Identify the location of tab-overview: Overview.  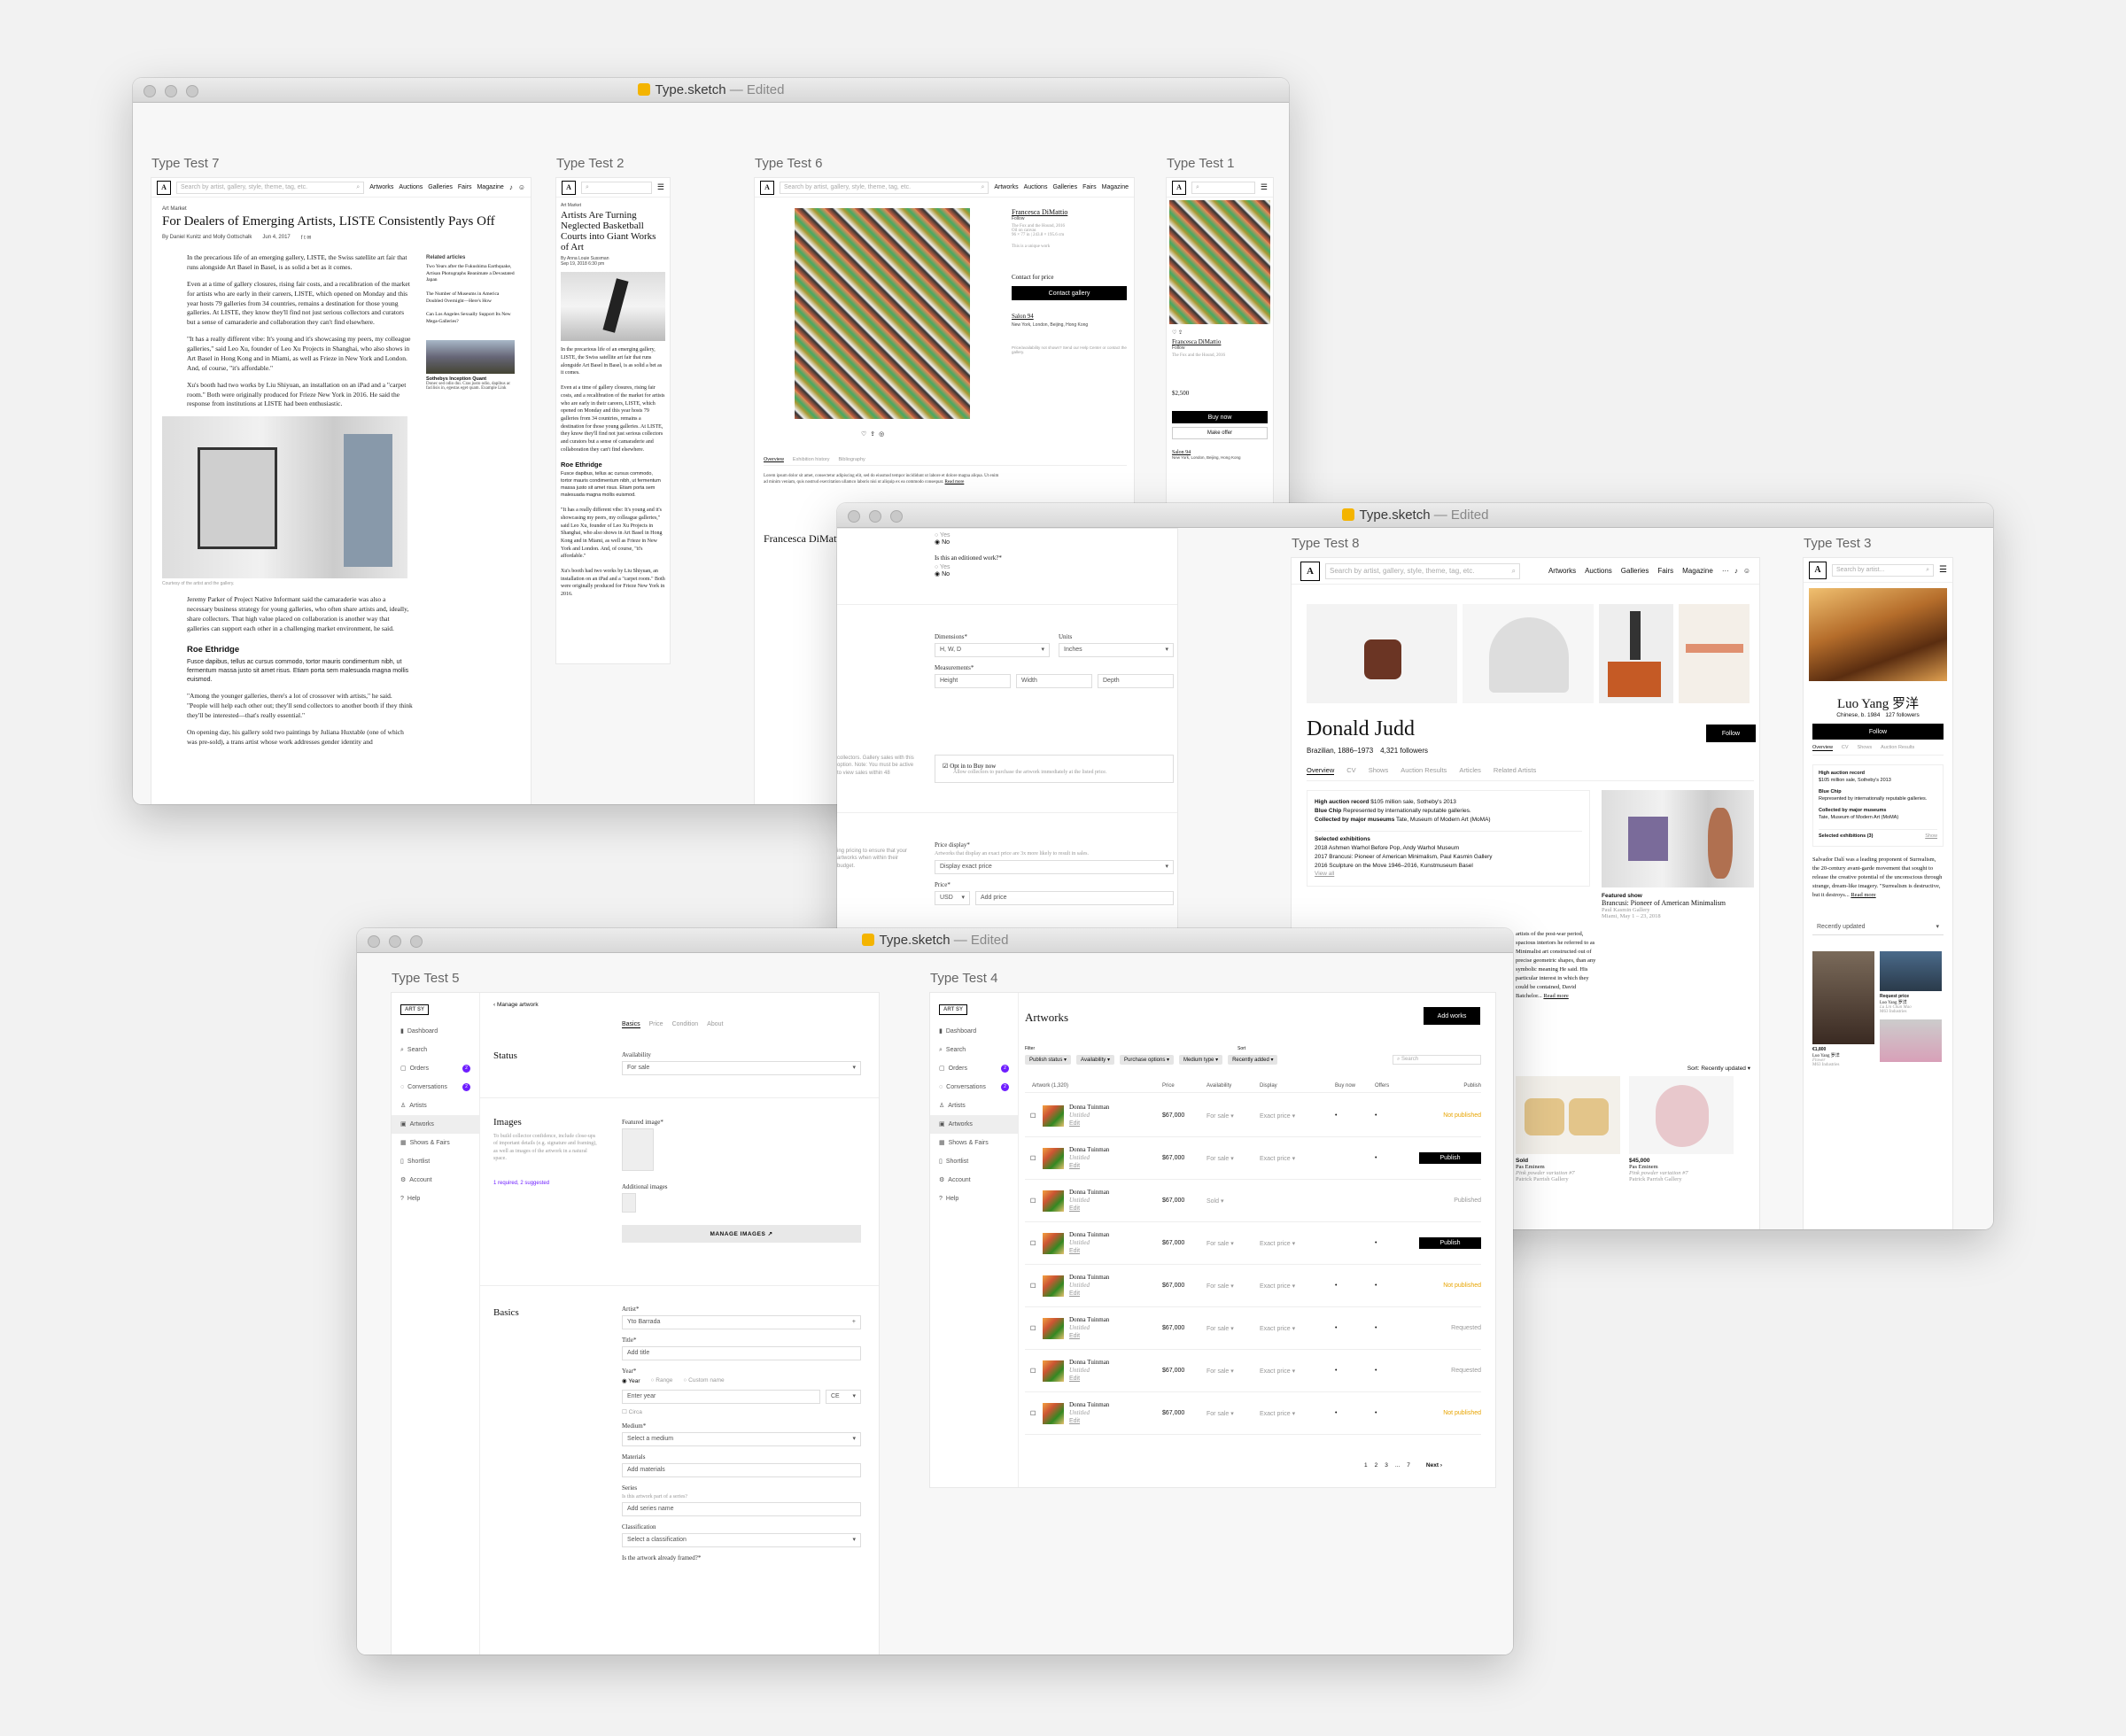
(1321, 770).